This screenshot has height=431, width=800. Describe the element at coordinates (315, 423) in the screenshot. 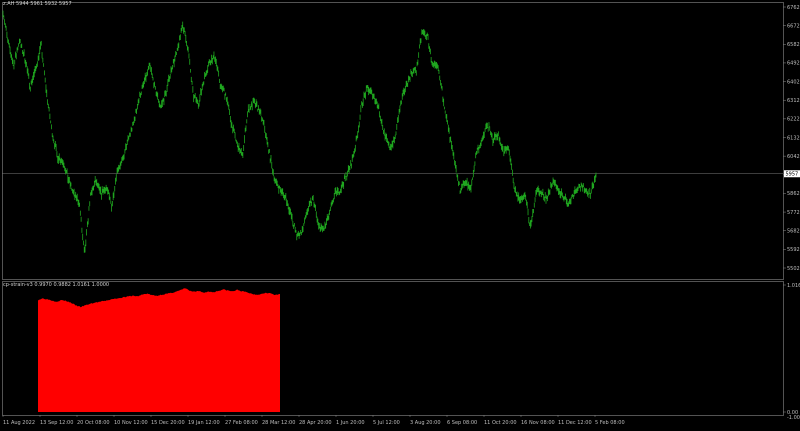

I see `x-tick-label: 28 Apr 20:00` at that location.